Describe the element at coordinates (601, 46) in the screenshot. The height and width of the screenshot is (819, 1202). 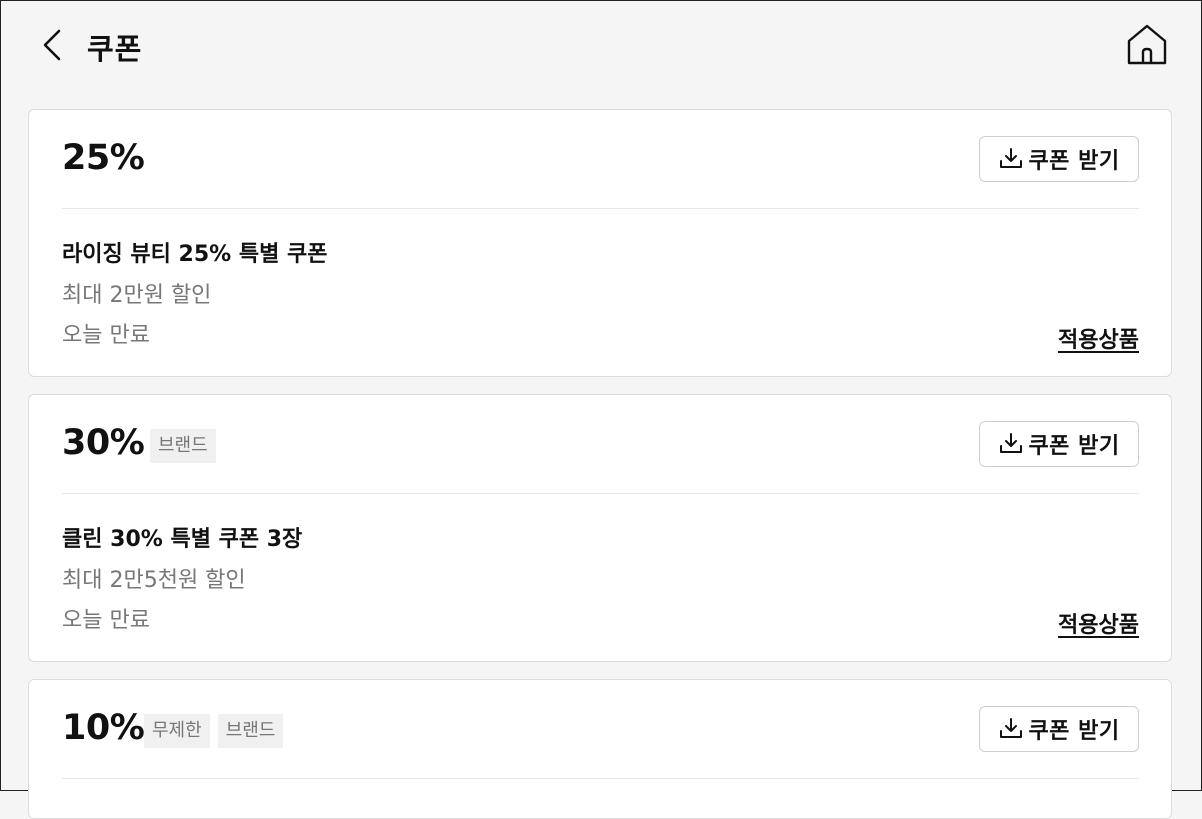
I see `top-bar: 쿠폰` at that location.